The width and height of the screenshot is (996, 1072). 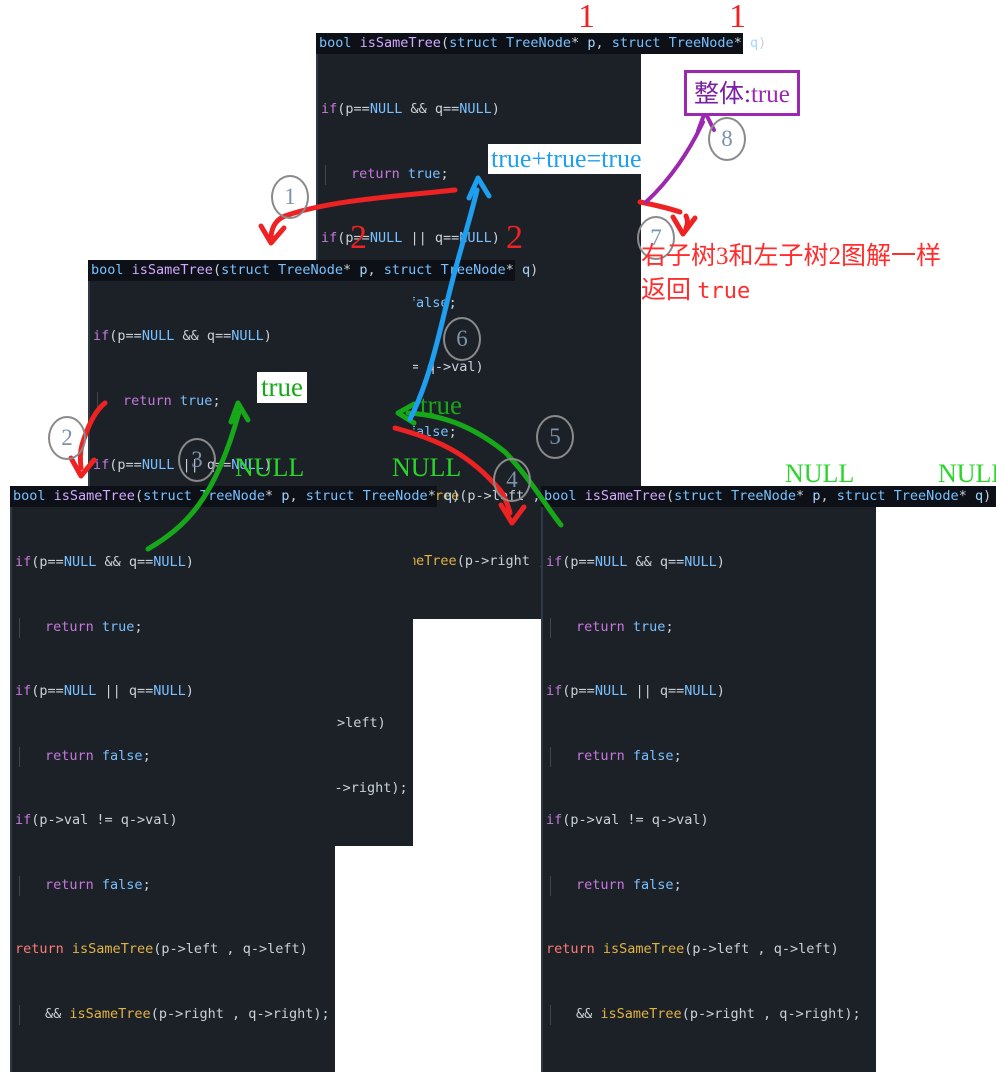 What do you see at coordinates (722, 94) in the screenshot?
I see `overall-result-prefix: 整体:` at bounding box center [722, 94].